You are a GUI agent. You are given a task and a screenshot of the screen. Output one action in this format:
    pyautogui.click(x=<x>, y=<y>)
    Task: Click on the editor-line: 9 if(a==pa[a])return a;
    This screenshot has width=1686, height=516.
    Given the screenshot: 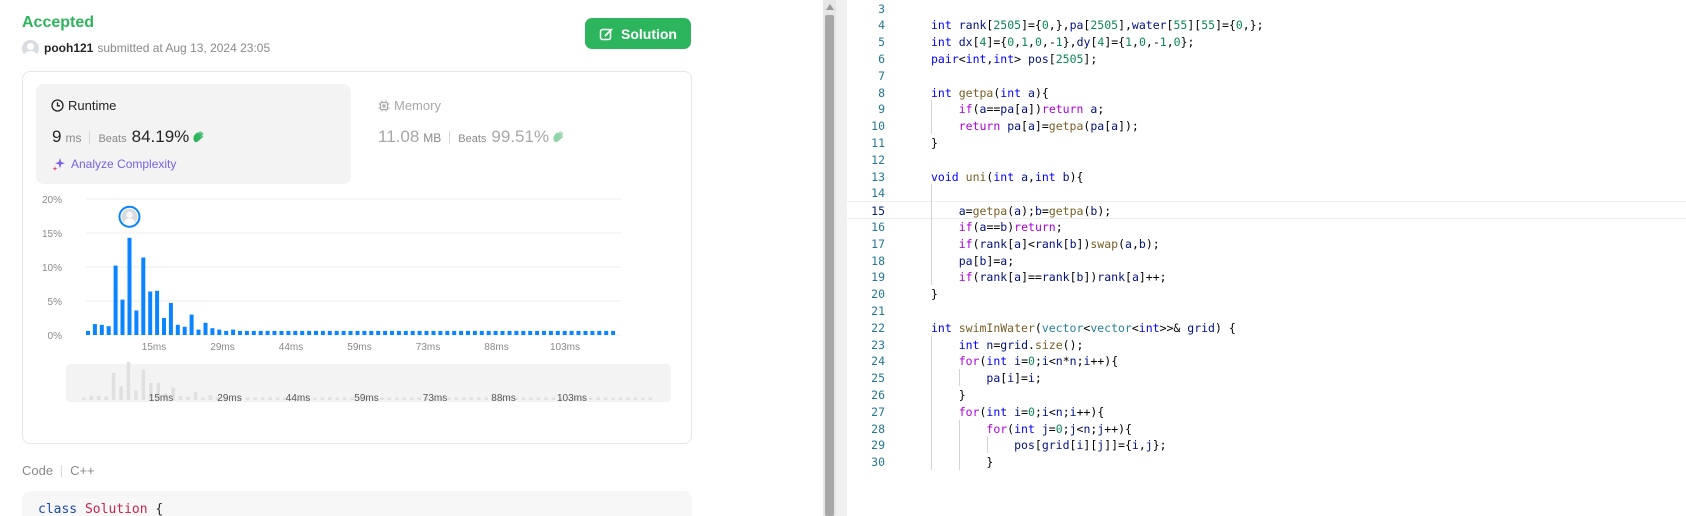 What is the action you would take?
    pyautogui.click(x=1266, y=109)
    